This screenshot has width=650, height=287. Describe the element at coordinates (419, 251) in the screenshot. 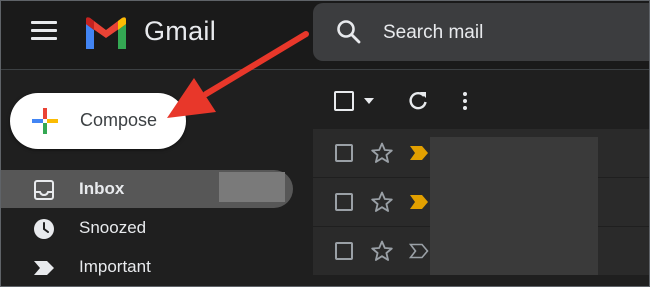

I see `not-important-marker-icon` at that location.